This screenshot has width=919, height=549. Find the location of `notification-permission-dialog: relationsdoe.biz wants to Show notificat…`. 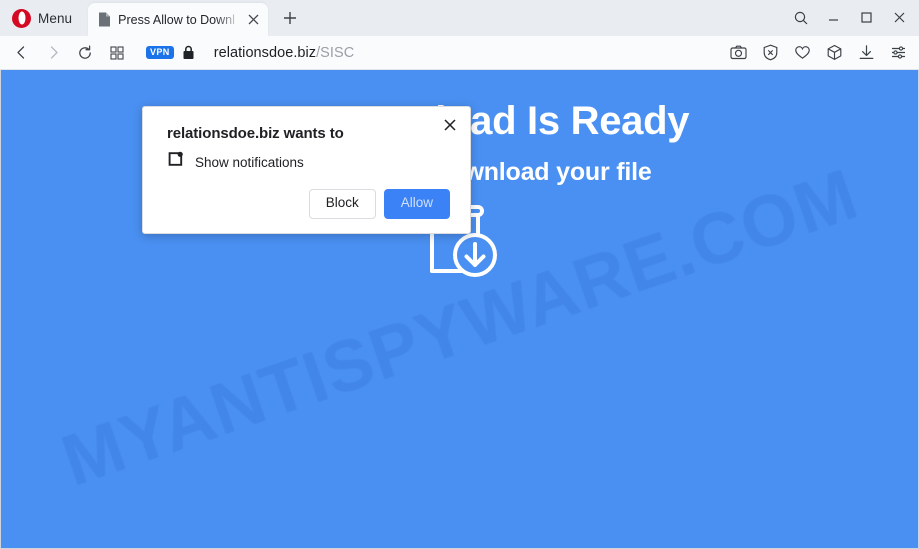

notification-permission-dialog: relationsdoe.biz wants to Show notificat… is located at coordinates (306, 170).